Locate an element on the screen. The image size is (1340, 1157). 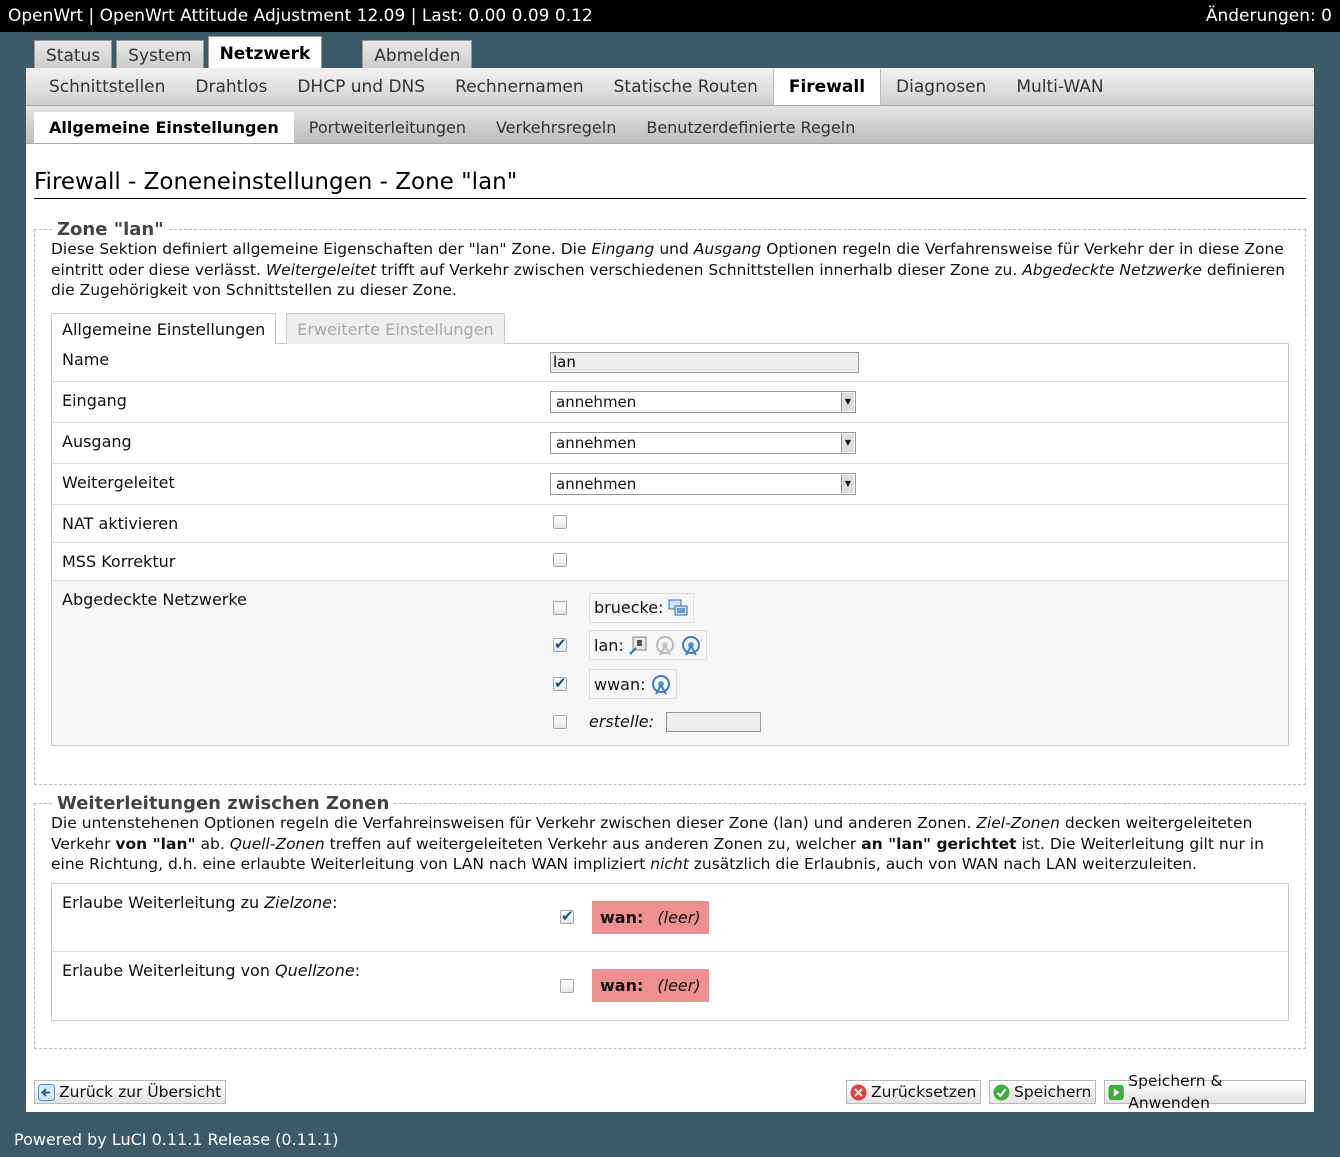
tab-advanced-settings: Erweiterte Einstellungen is located at coordinates (395, 328).